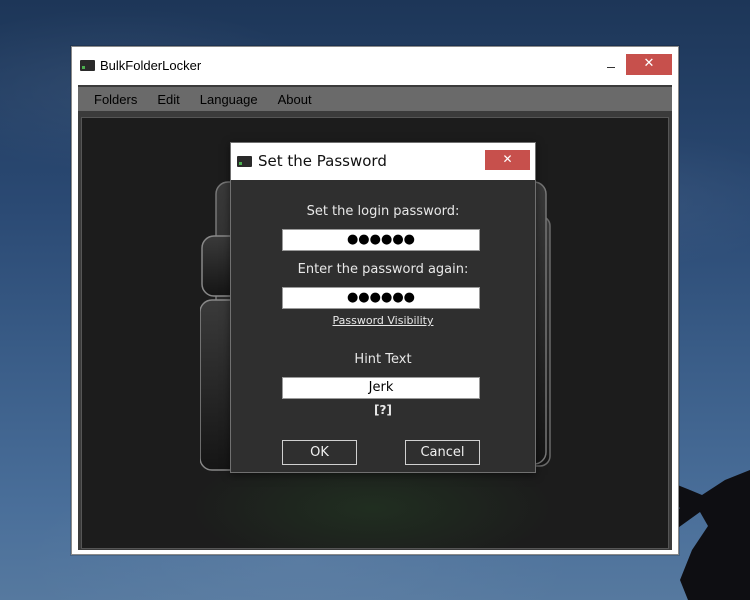 Image resolution: width=750 pixels, height=600 pixels. What do you see at coordinates (611, 67) in the screenshot?
I see `minimize-icon` at bounding box center [611, 67].